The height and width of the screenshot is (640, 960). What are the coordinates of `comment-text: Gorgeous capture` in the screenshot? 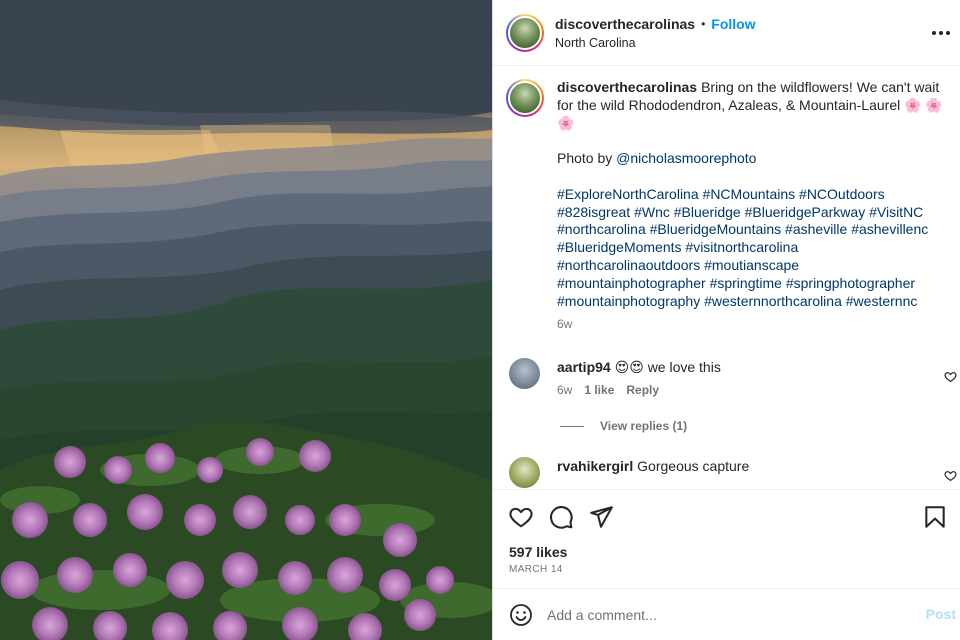 It's located at (693, 466).